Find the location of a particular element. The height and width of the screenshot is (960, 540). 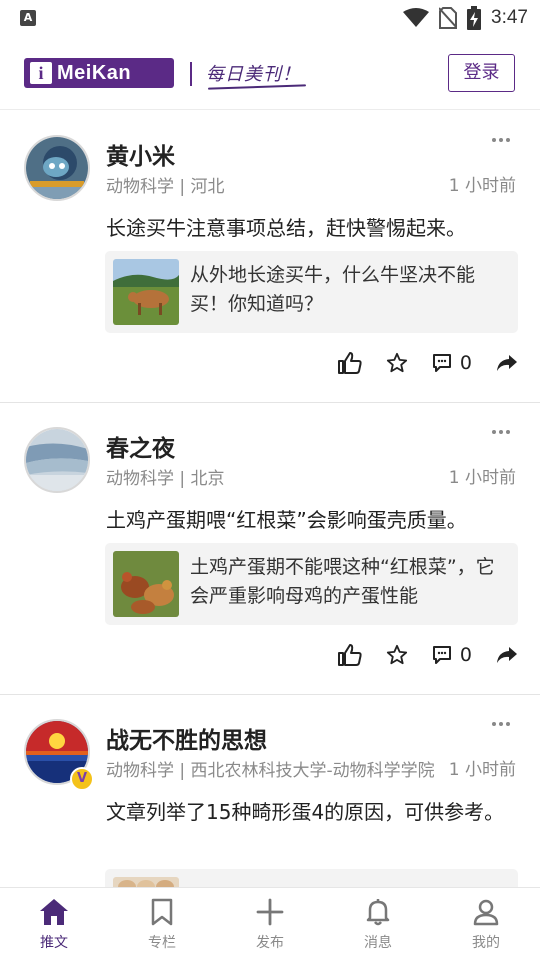

post-content: 长途买牛注意事项总结，赶快警惕起来。 is located at coordinates (311, 228).